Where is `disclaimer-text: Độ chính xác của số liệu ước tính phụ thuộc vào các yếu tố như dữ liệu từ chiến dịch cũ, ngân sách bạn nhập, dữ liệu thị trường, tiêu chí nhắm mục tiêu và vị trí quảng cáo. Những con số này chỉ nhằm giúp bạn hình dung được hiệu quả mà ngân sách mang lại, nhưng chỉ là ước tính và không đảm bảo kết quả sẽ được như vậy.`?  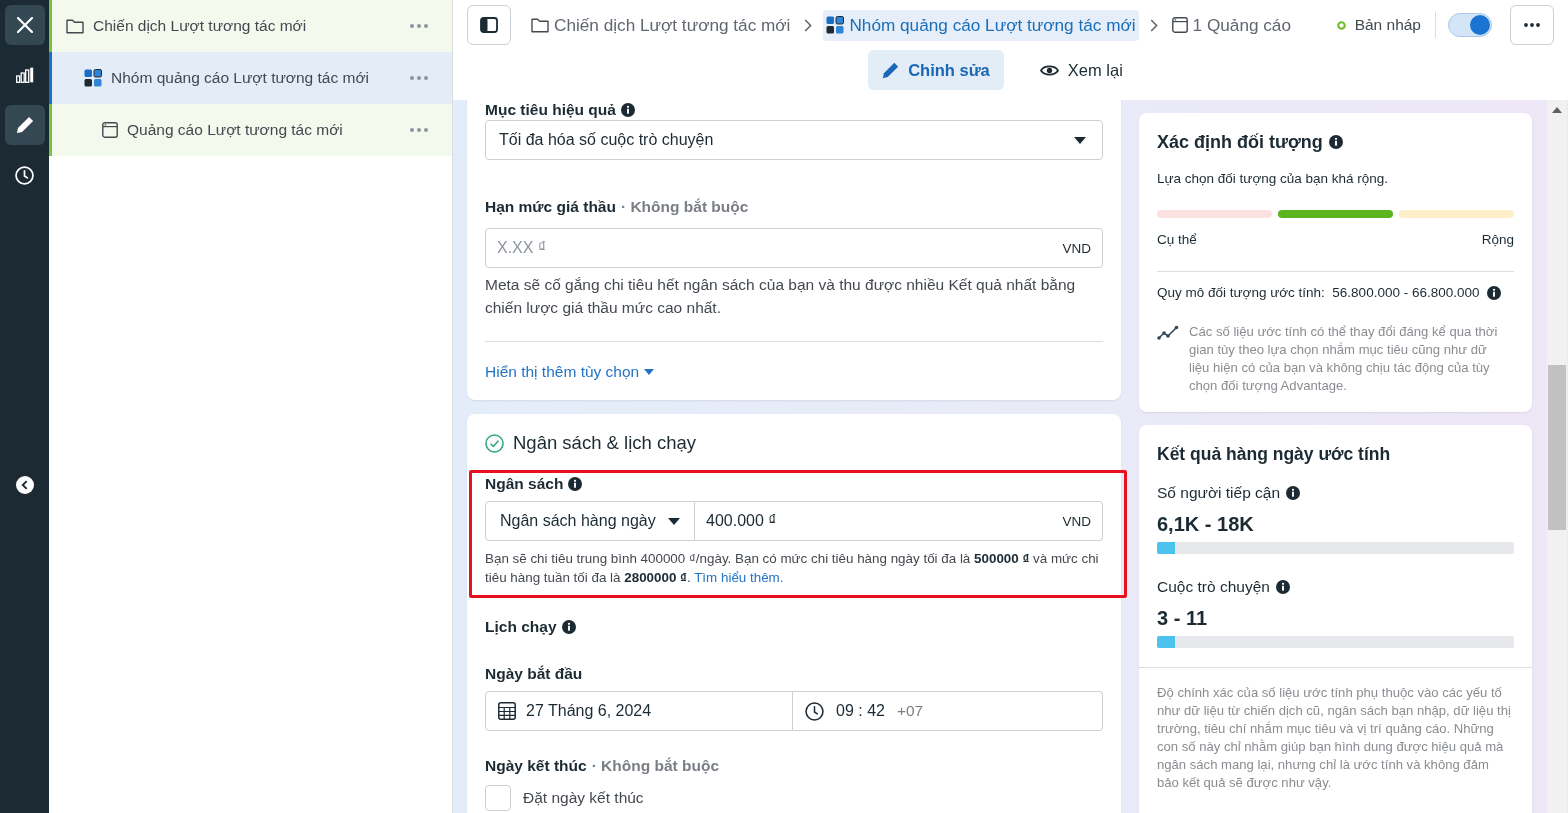
disclaimer-text: Độ chính xác của số liệu ước tính phụ thuộc vào các yếu tố như dữ liệu từ chiến dịch cũ, ngân sách bạn nhập, dữ liệu thị trường, tiêu chí nhắm mục tiêu và vị trí quảng cáo. Những con số này chỉ nhằm giúp bạn hình dung được hiệu quả mà ngân sách mang lại, nhưng chỉ là ước tính và không đảm bảo kết quả sẽ được như vậy. is located at coordinates (1334, 738).